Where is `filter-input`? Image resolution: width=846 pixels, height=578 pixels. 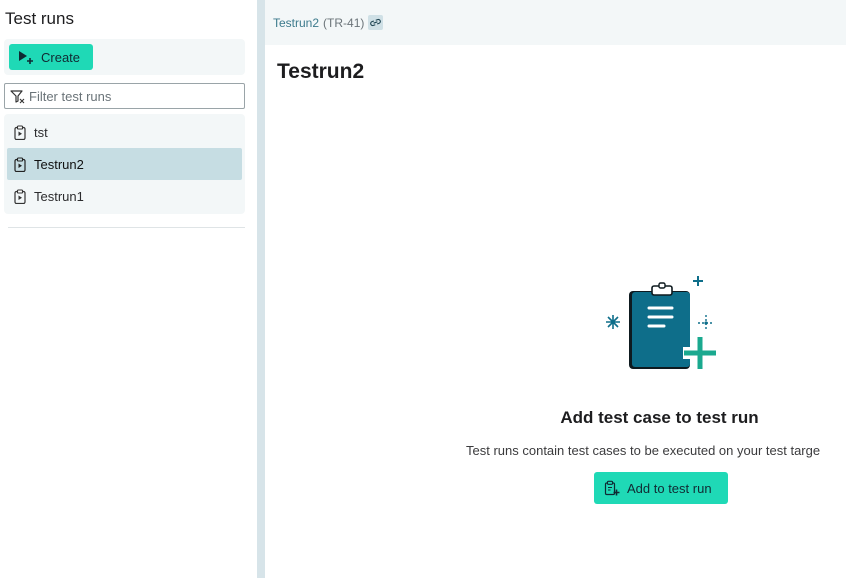
filter-input is located at coordinates (129, 96).